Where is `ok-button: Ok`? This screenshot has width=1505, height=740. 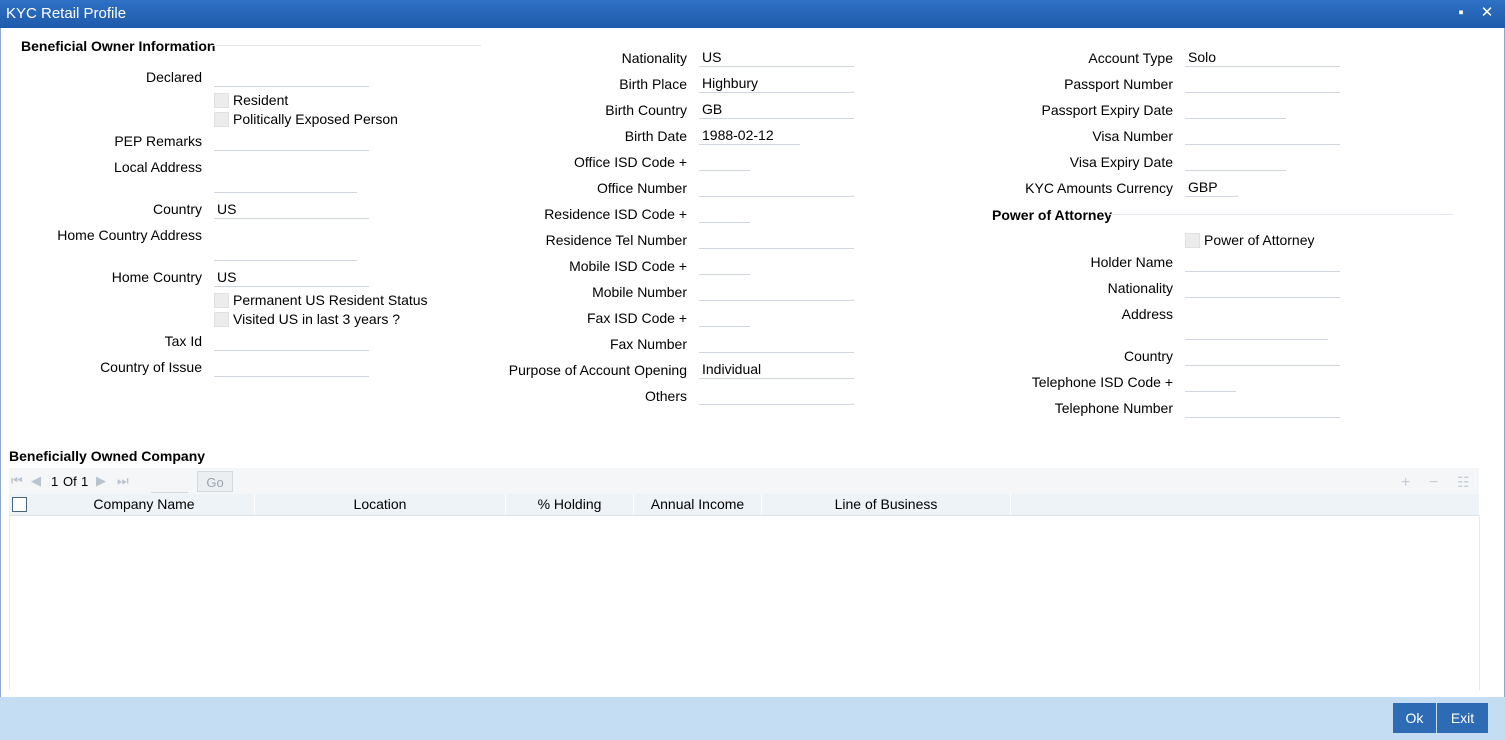 ok-button: Ok is located at coordinates (1414, 718).